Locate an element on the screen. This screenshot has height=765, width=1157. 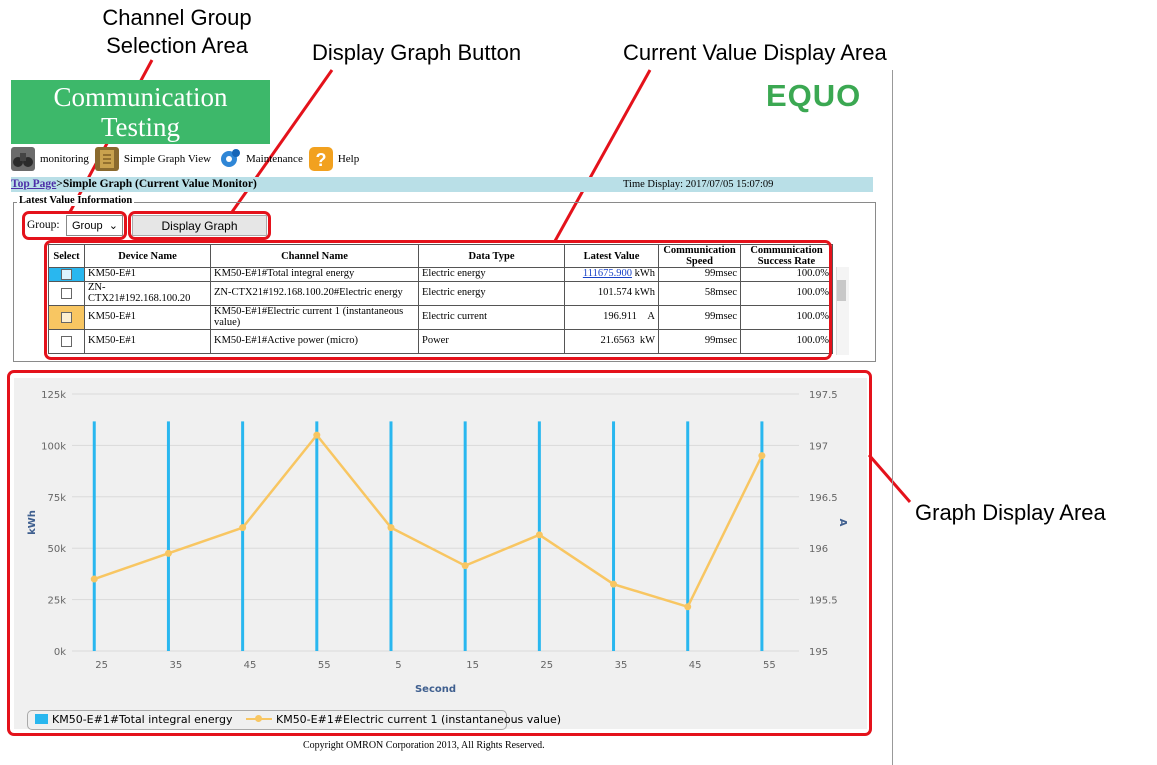
nav-maintenance: Maintenance is located at coordinates (274, 159).